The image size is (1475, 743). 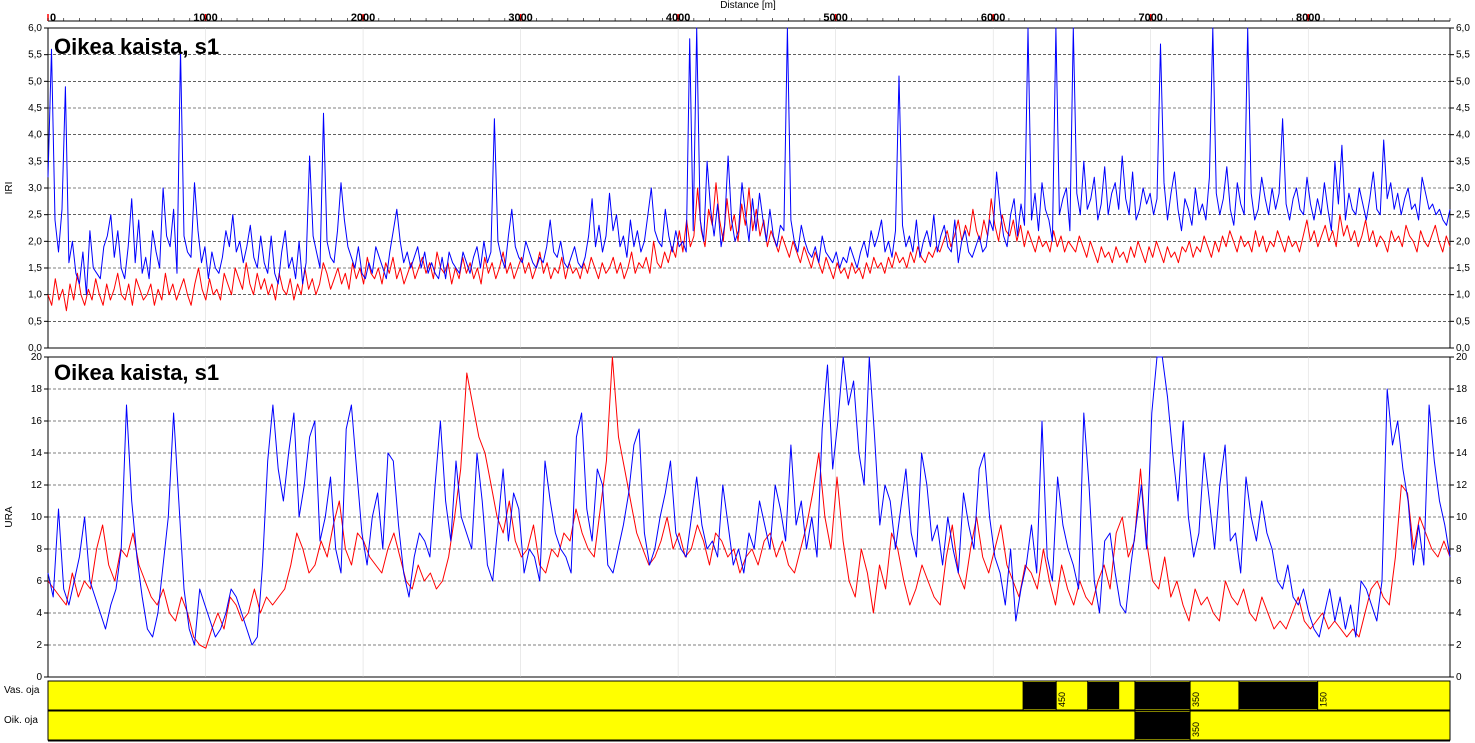 What do you see at coordinates (1462, 357) in the screenshot?
I see `y-tick-label-right: 20` at bounding box center [1462, 357].